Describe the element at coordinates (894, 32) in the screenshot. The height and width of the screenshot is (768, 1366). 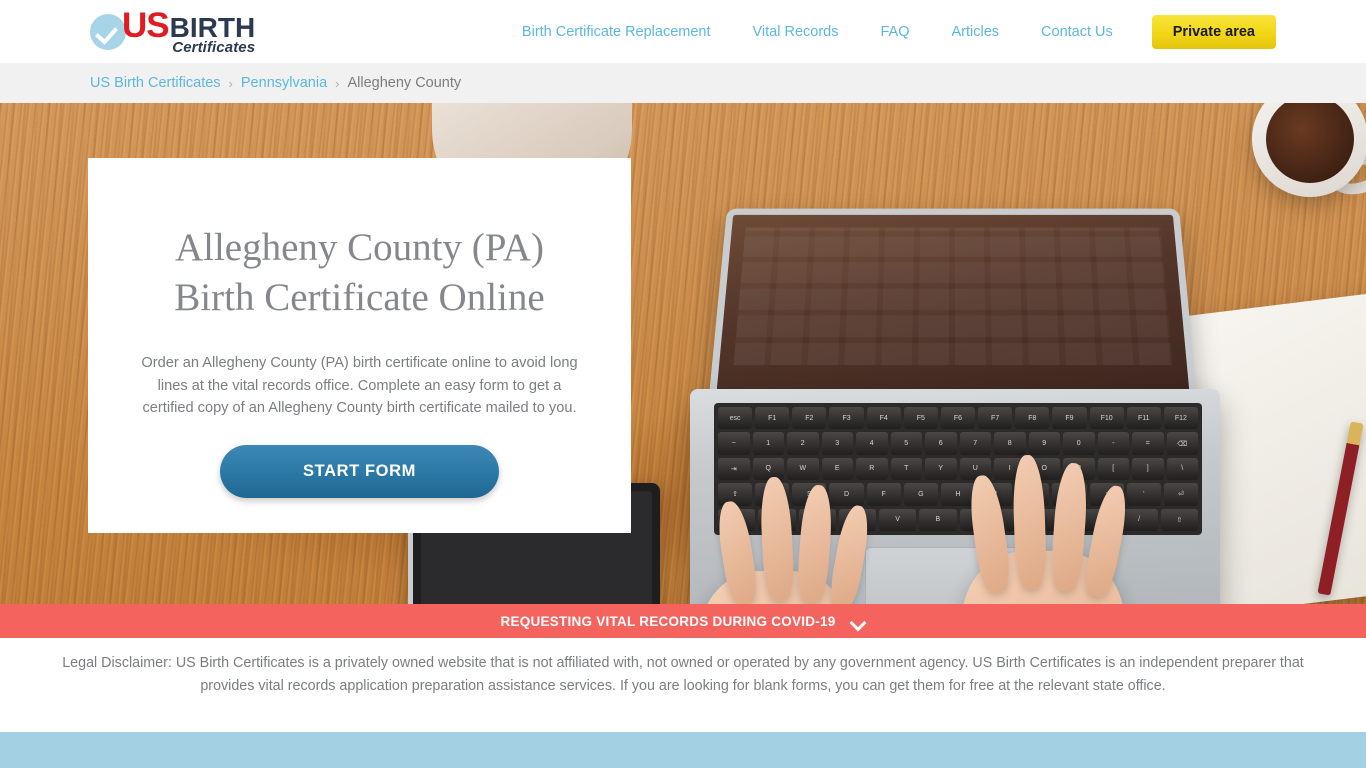
I see `nav-item-faq: FAQ` at that location.